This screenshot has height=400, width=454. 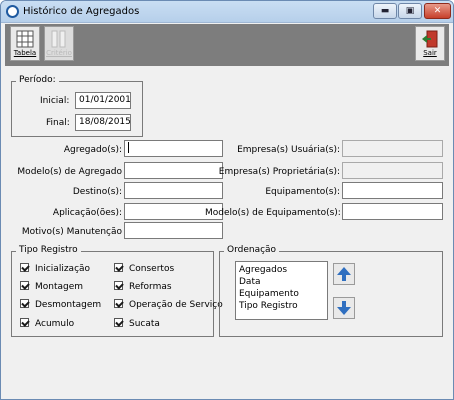 I want to click on empresa-proprietaria-label: Empresa(s) Proprietária(s):, so click(x=279, y=172).